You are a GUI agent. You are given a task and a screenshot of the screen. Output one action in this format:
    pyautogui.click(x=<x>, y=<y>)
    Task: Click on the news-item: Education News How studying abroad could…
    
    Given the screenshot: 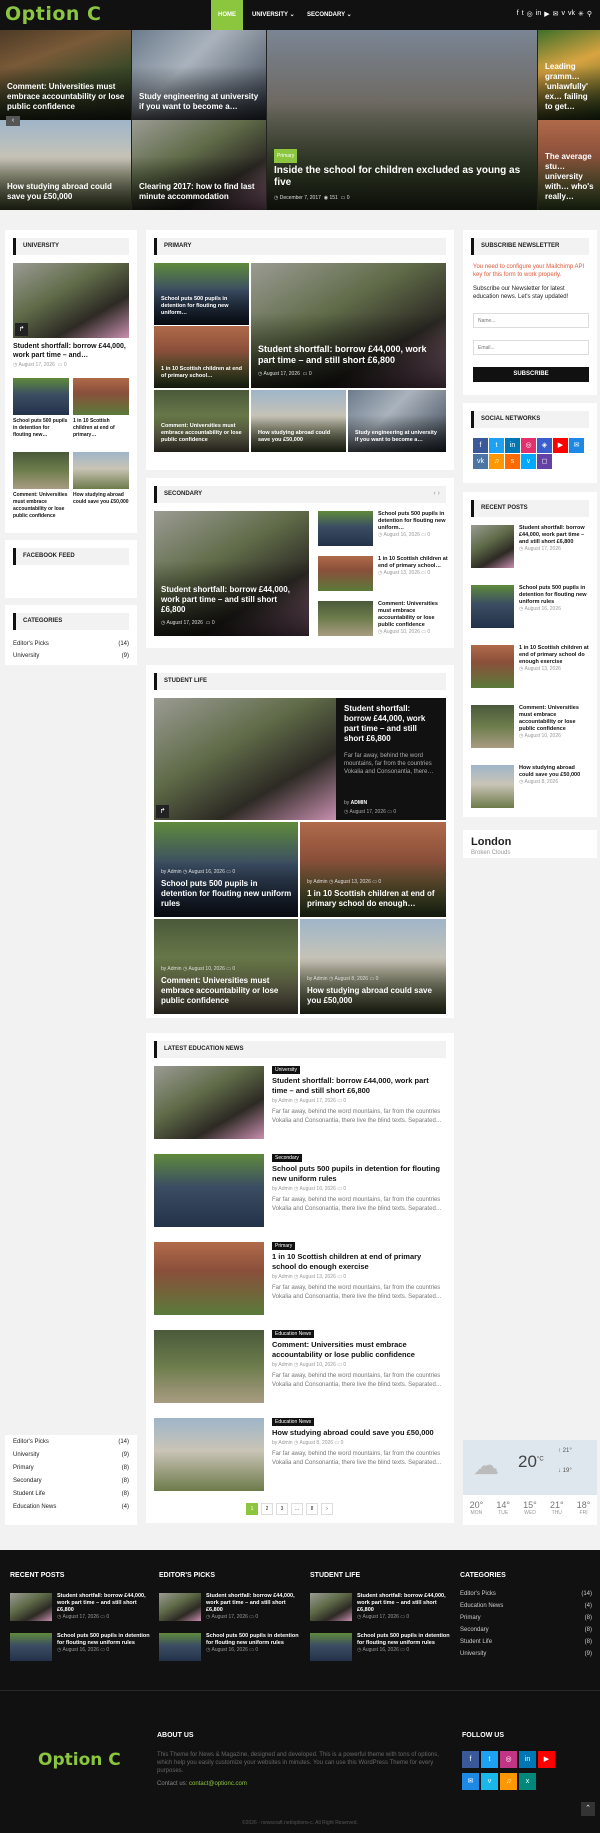 What is the action you would take?
    pyautogui.click(x=359, y=1443)
    